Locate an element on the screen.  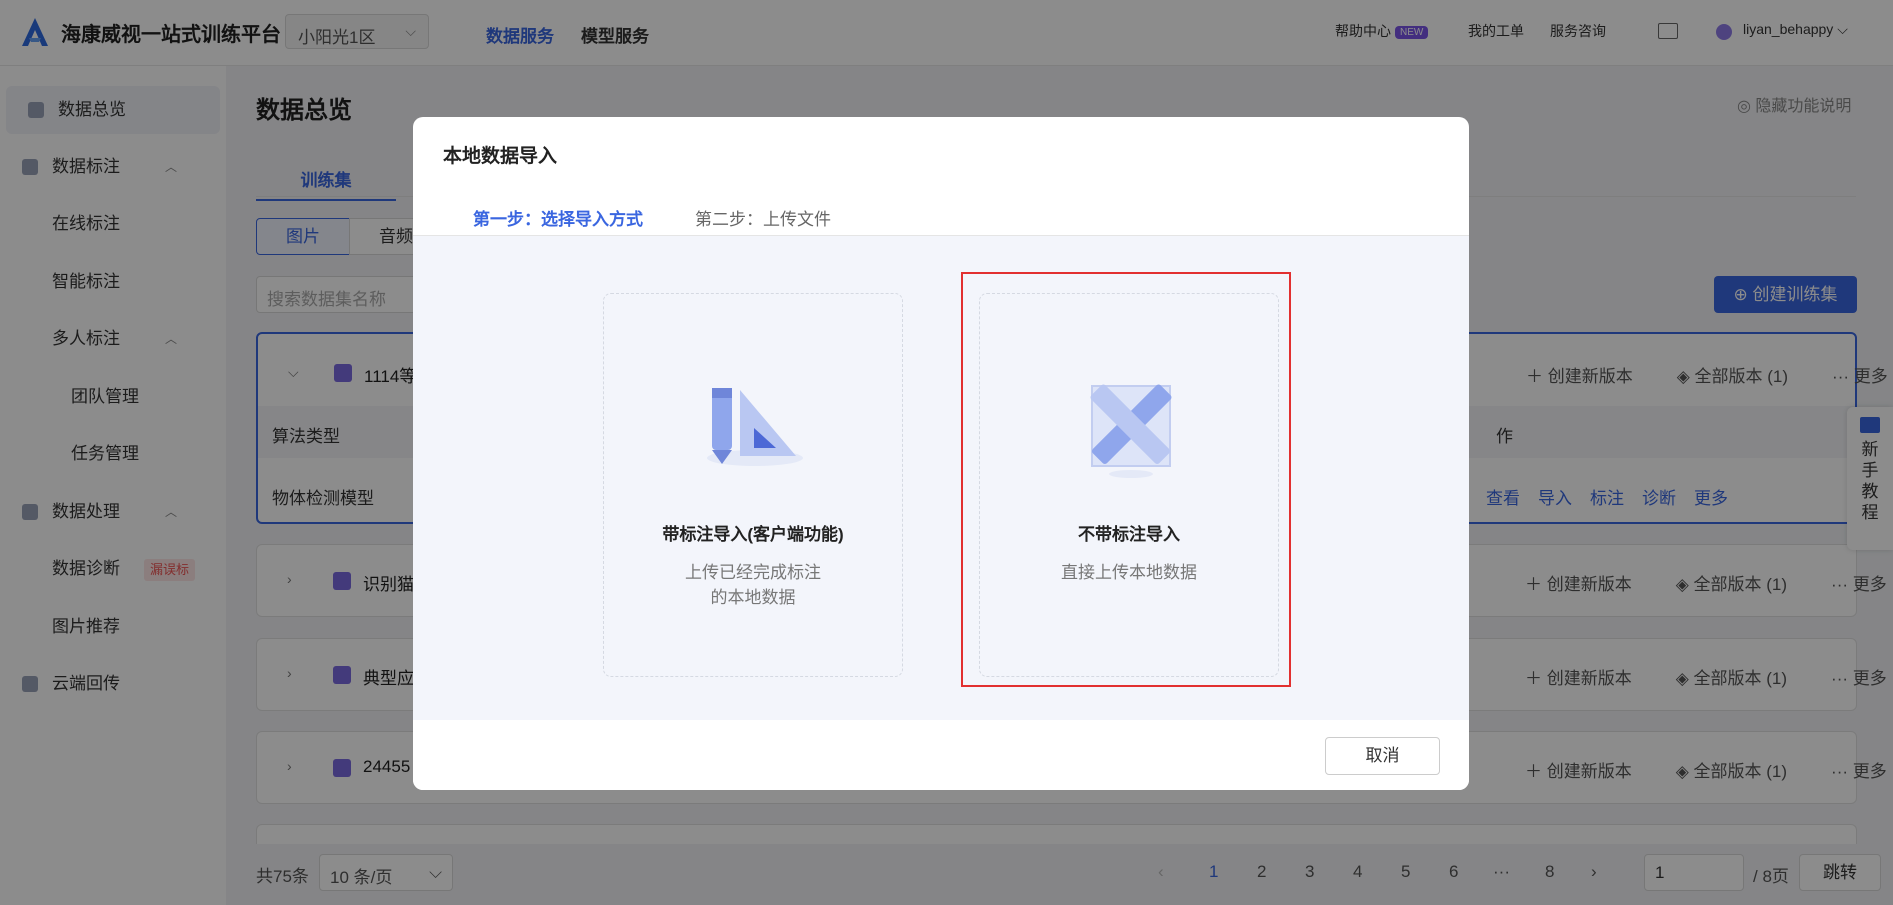
option-labeled-title: 带标注导入(客户端功能) is located at coordinates (753, 534).